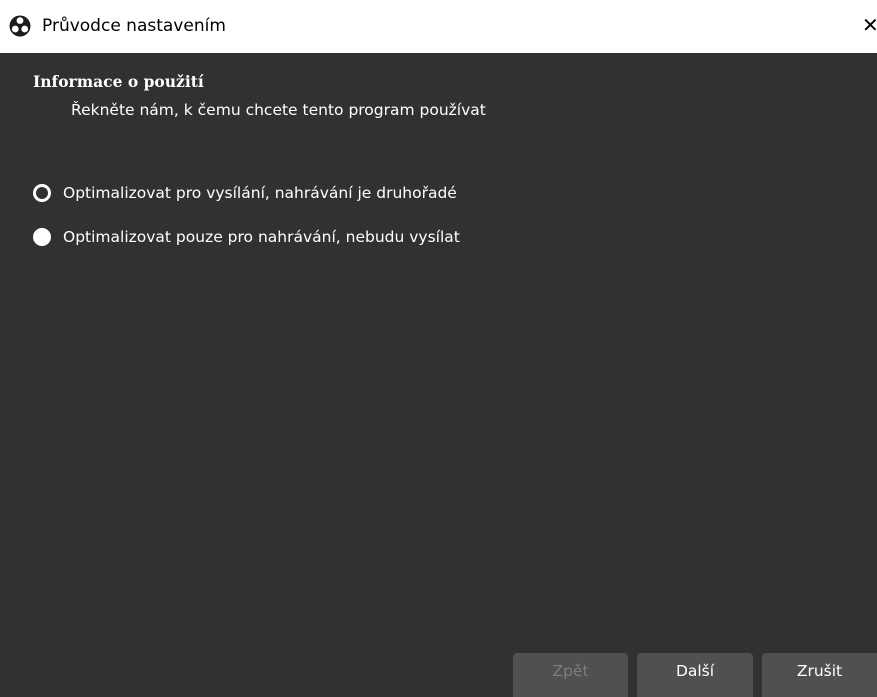  What do you see at coordinates (570, 675) in the screenshot?
I see `back-button: Zpět` at bounding box center [570, 675].